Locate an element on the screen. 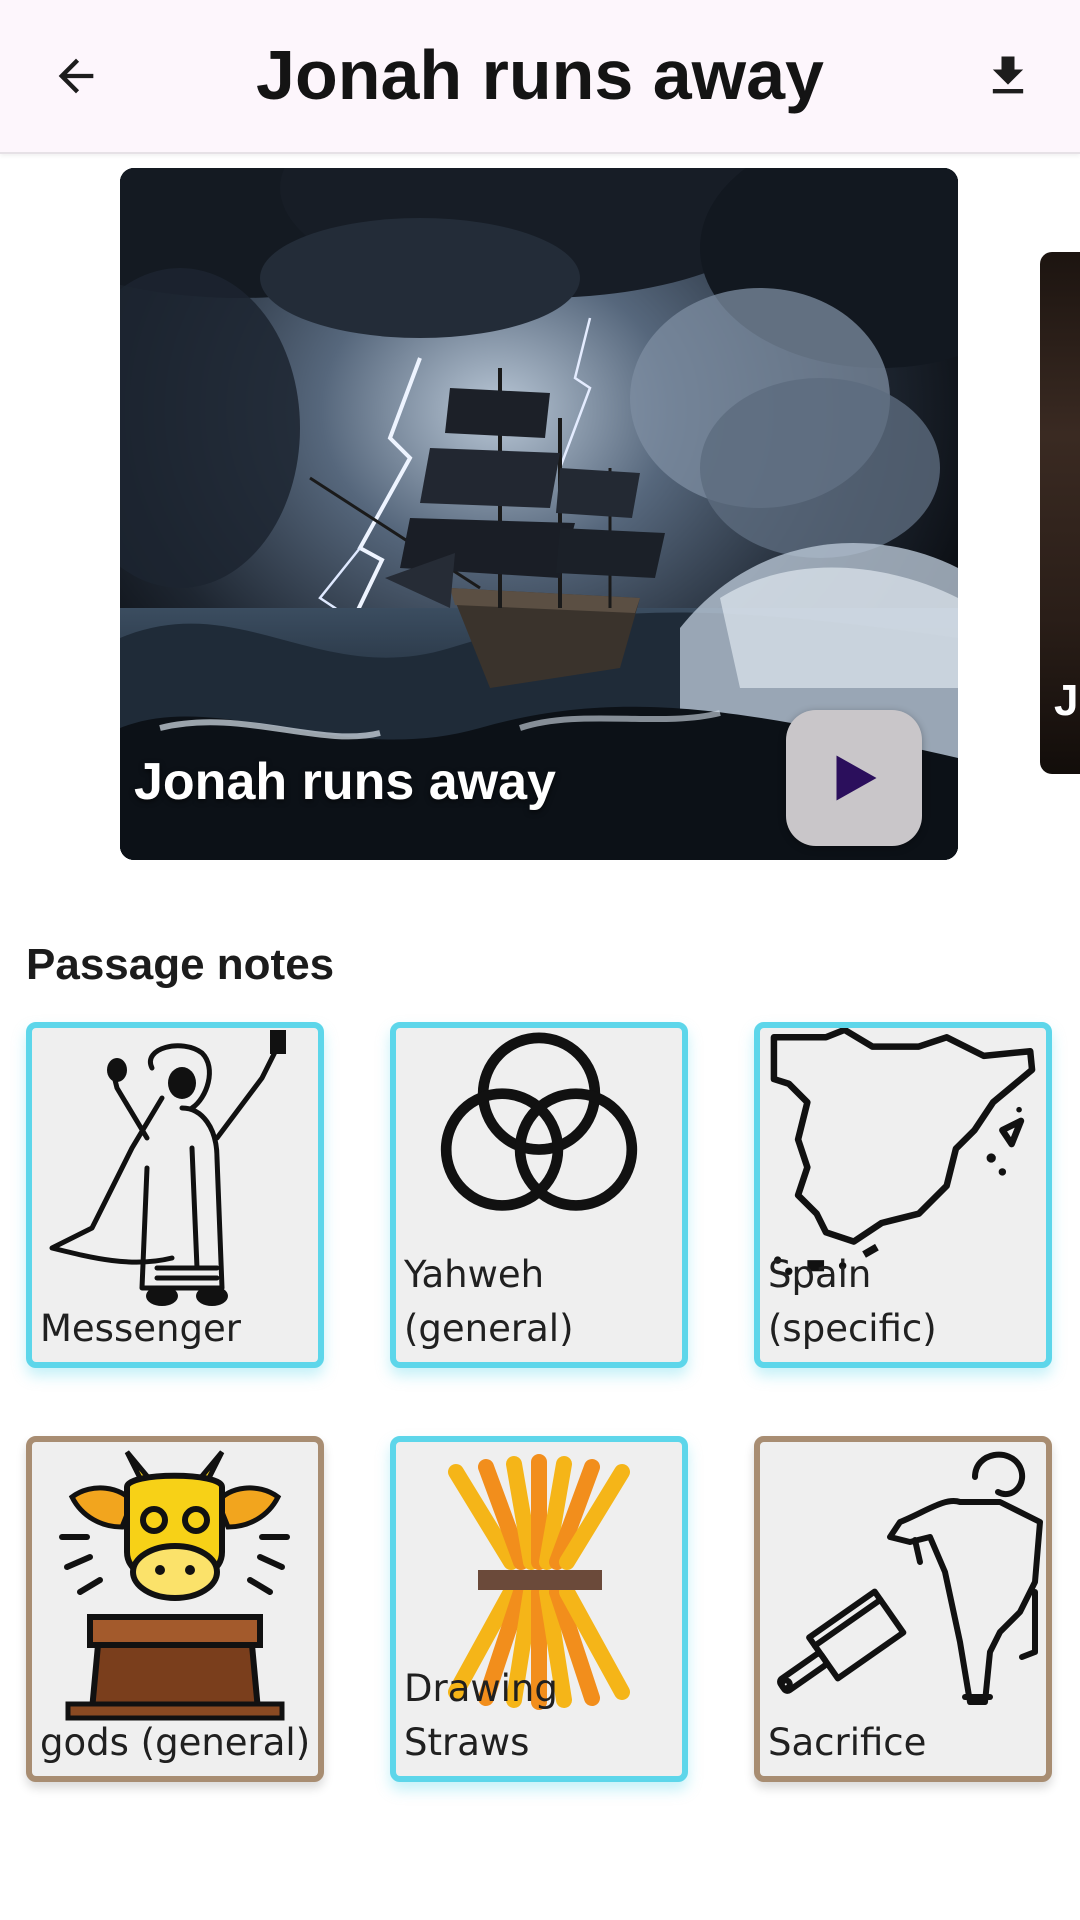  note-card-drawing-straws: Drawing Straws is located at coordinates (539, 1609).